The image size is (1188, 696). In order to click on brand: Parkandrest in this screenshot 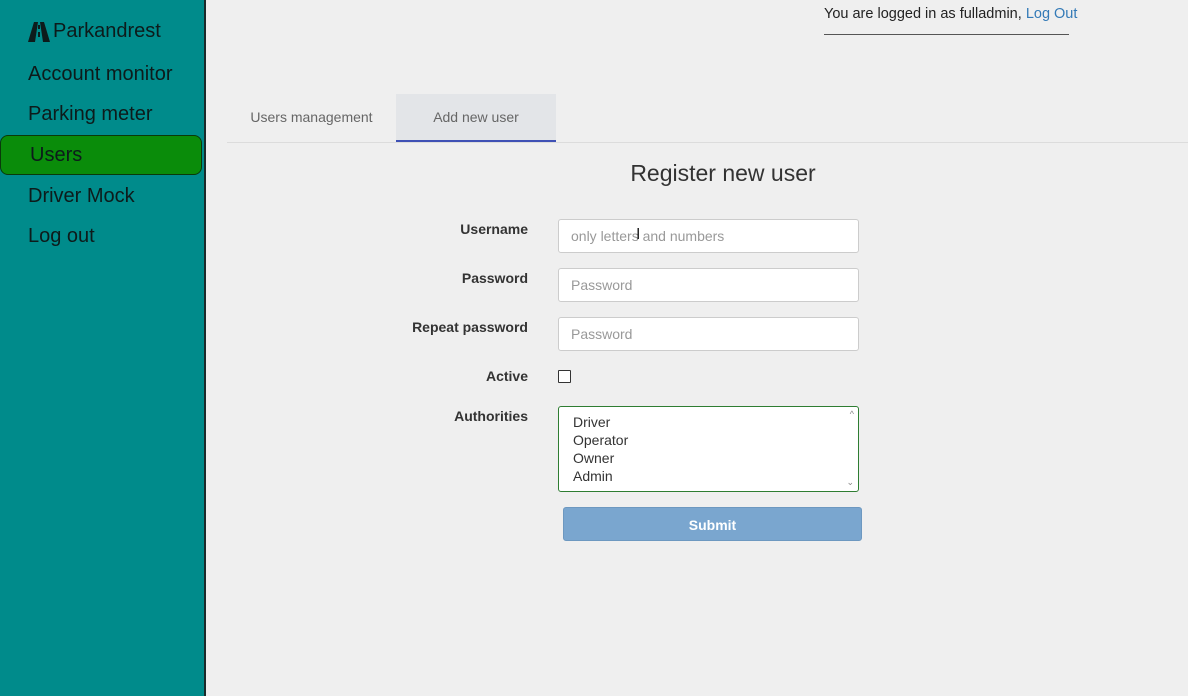, I will do `click(94, 31)`.